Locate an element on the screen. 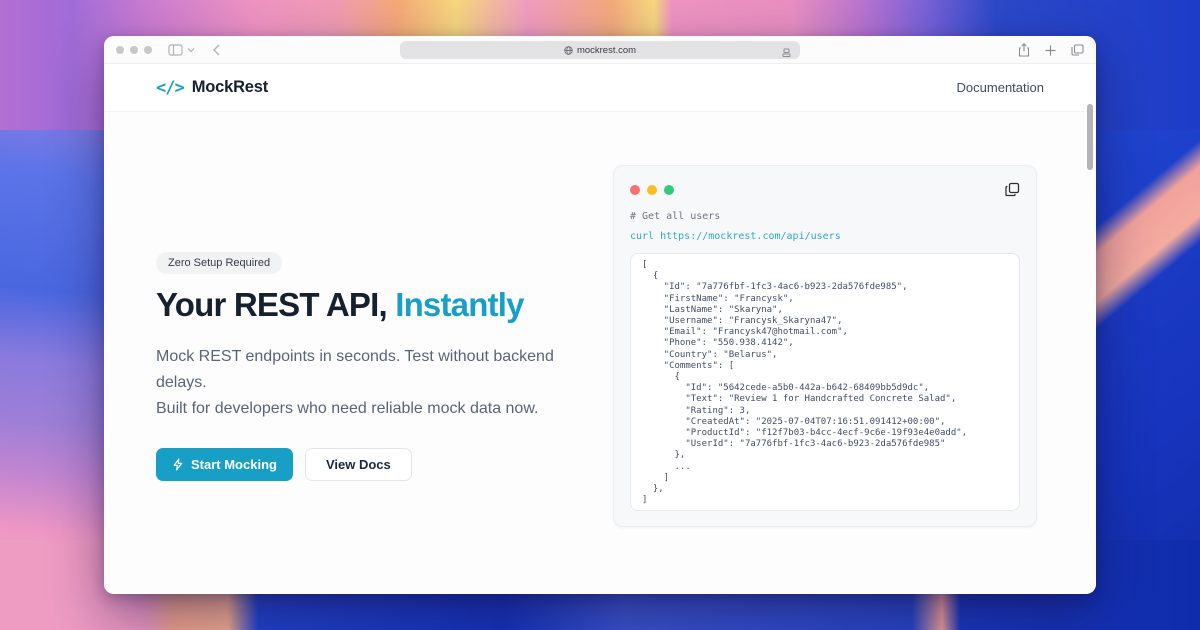 The width and height of the screenshot is (1200, 630). share-icon is located at coordinates (1024, 50).